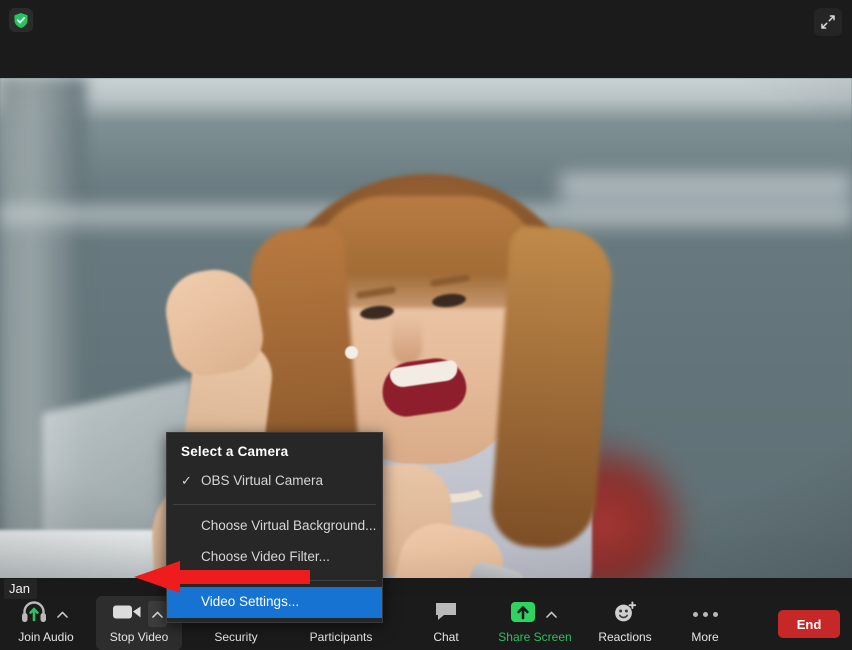  I want to click on shield-check-icon, so click(21, 20).